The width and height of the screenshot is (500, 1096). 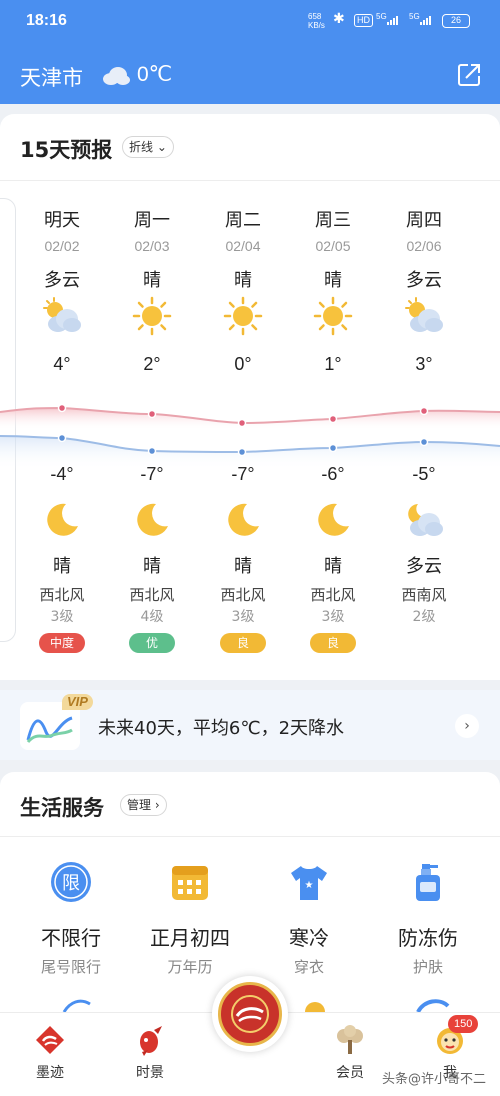 I want to click on net-speed: 658 KB/s, so click(x=316, y=21).